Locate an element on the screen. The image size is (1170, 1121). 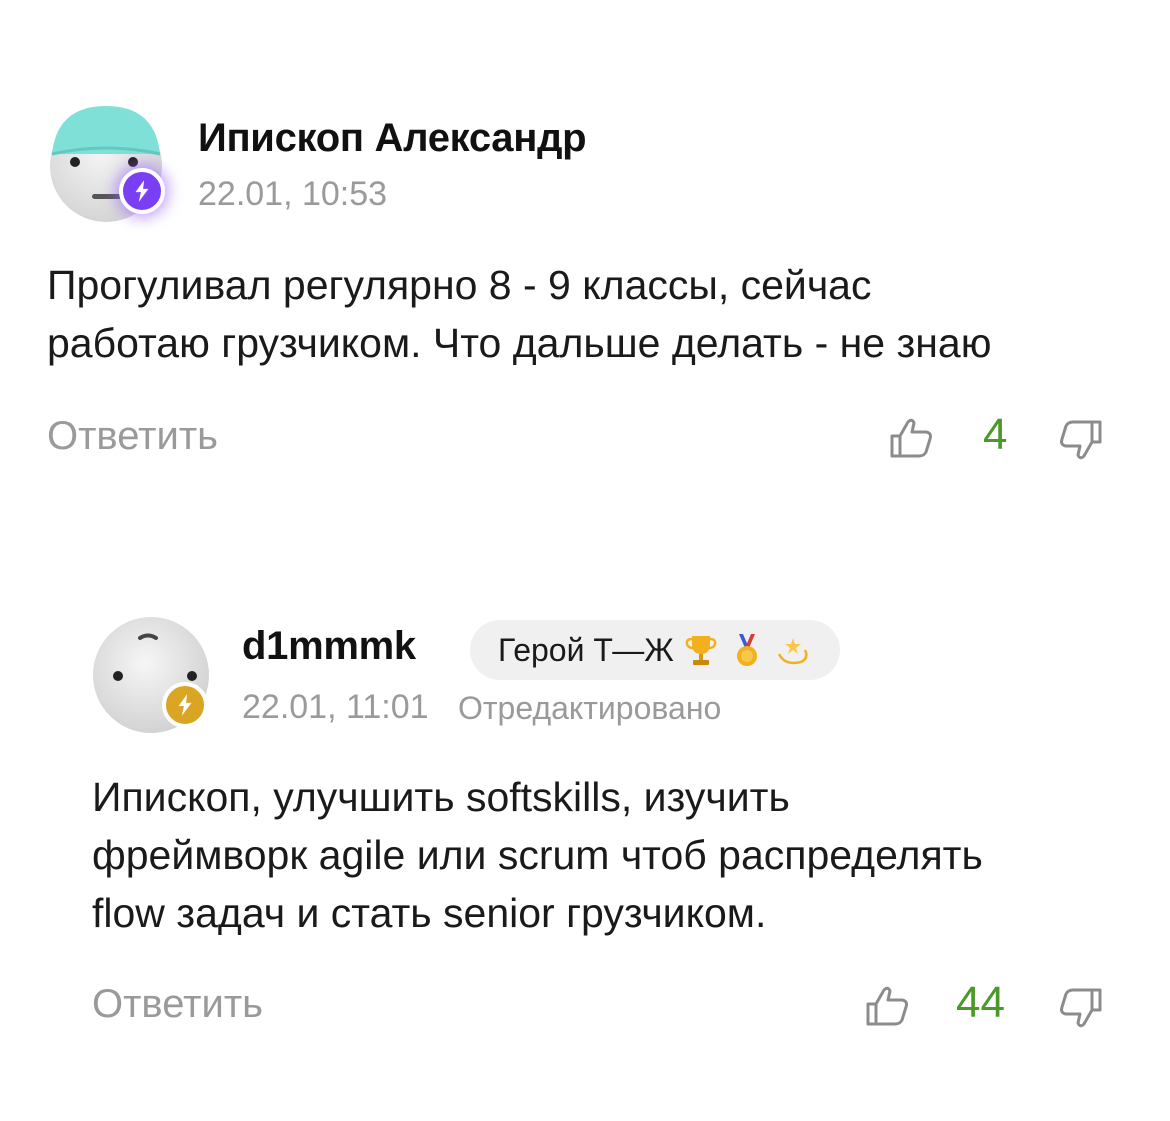
medal-icon is located at coordinates (747, 650).